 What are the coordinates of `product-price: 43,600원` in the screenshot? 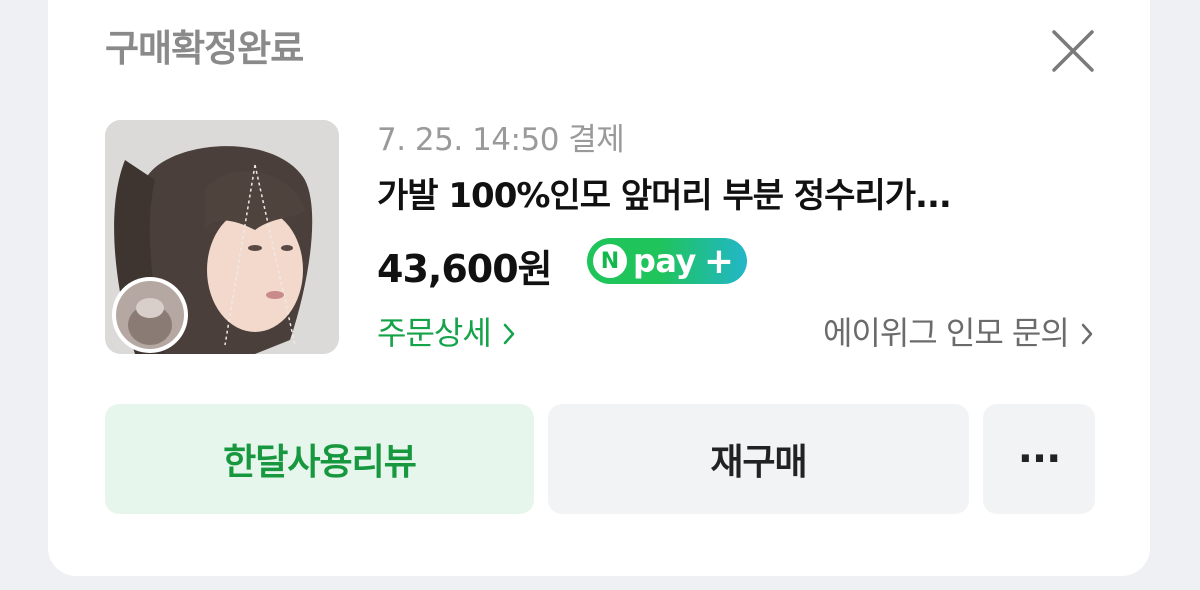 It's located at (465, 269).